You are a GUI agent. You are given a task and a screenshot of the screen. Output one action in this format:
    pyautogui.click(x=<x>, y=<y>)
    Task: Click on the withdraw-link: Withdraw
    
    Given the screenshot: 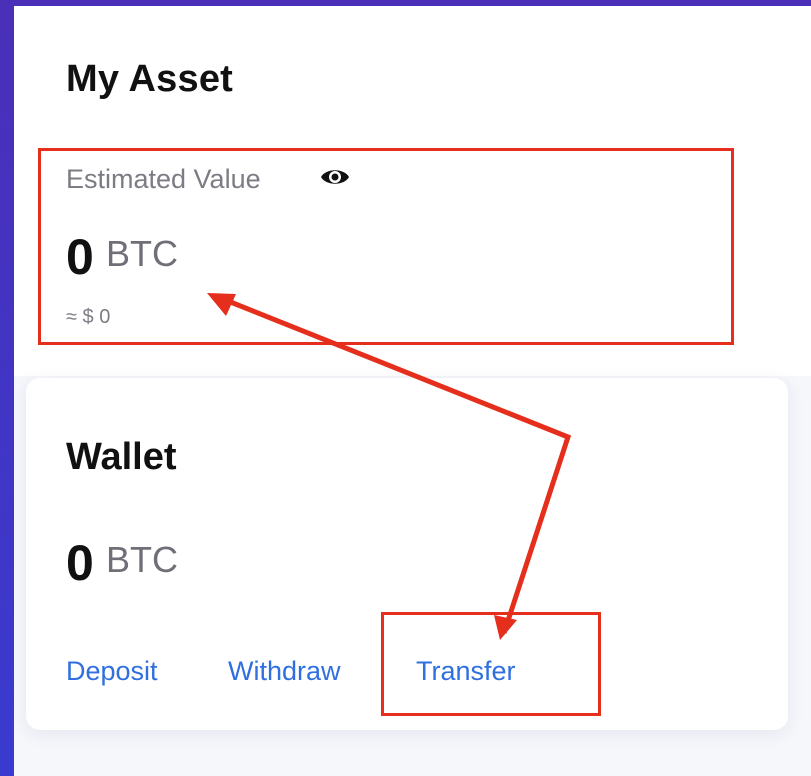 What is the action you would take?
    pyautogui.click(x=284, y=671)
    